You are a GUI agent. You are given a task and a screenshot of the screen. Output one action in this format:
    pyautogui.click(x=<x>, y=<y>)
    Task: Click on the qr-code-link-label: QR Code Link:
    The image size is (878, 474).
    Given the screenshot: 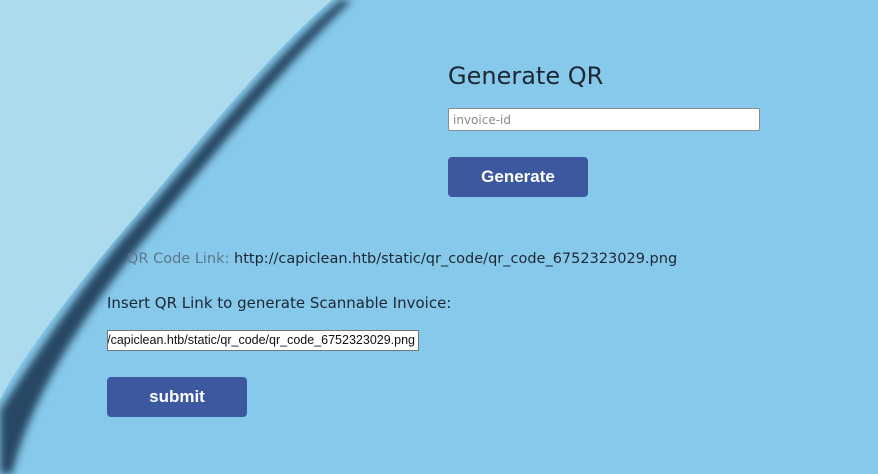 What is the action you would take?
    pyautogui.click(x=178, y=259)
    